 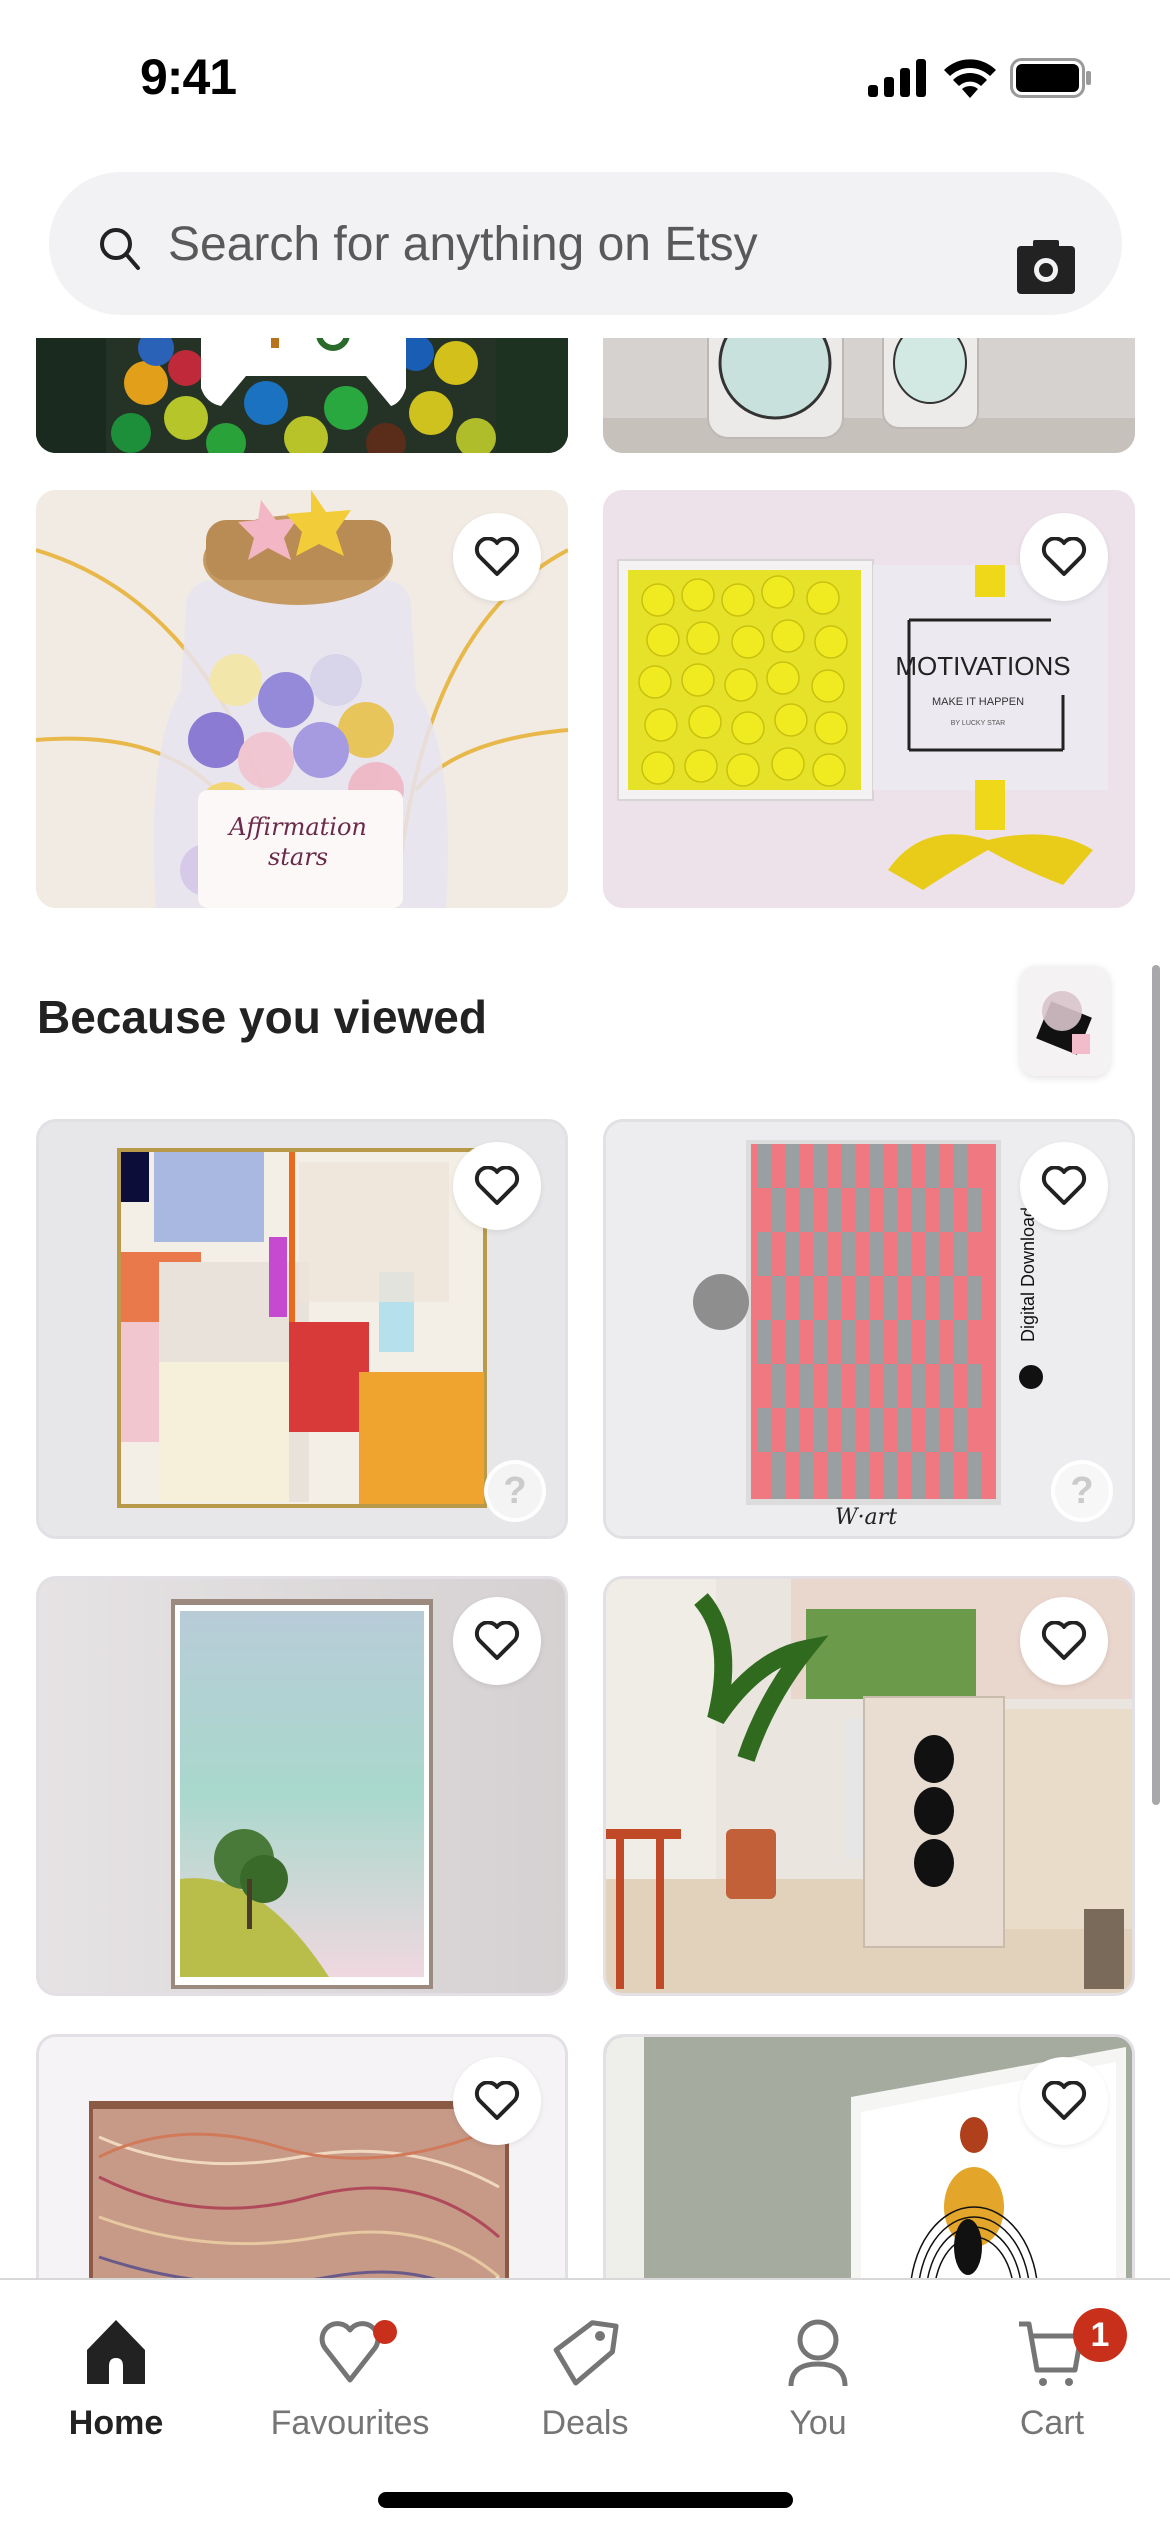 I want to click on status-icons, so click(x=980, y=78).